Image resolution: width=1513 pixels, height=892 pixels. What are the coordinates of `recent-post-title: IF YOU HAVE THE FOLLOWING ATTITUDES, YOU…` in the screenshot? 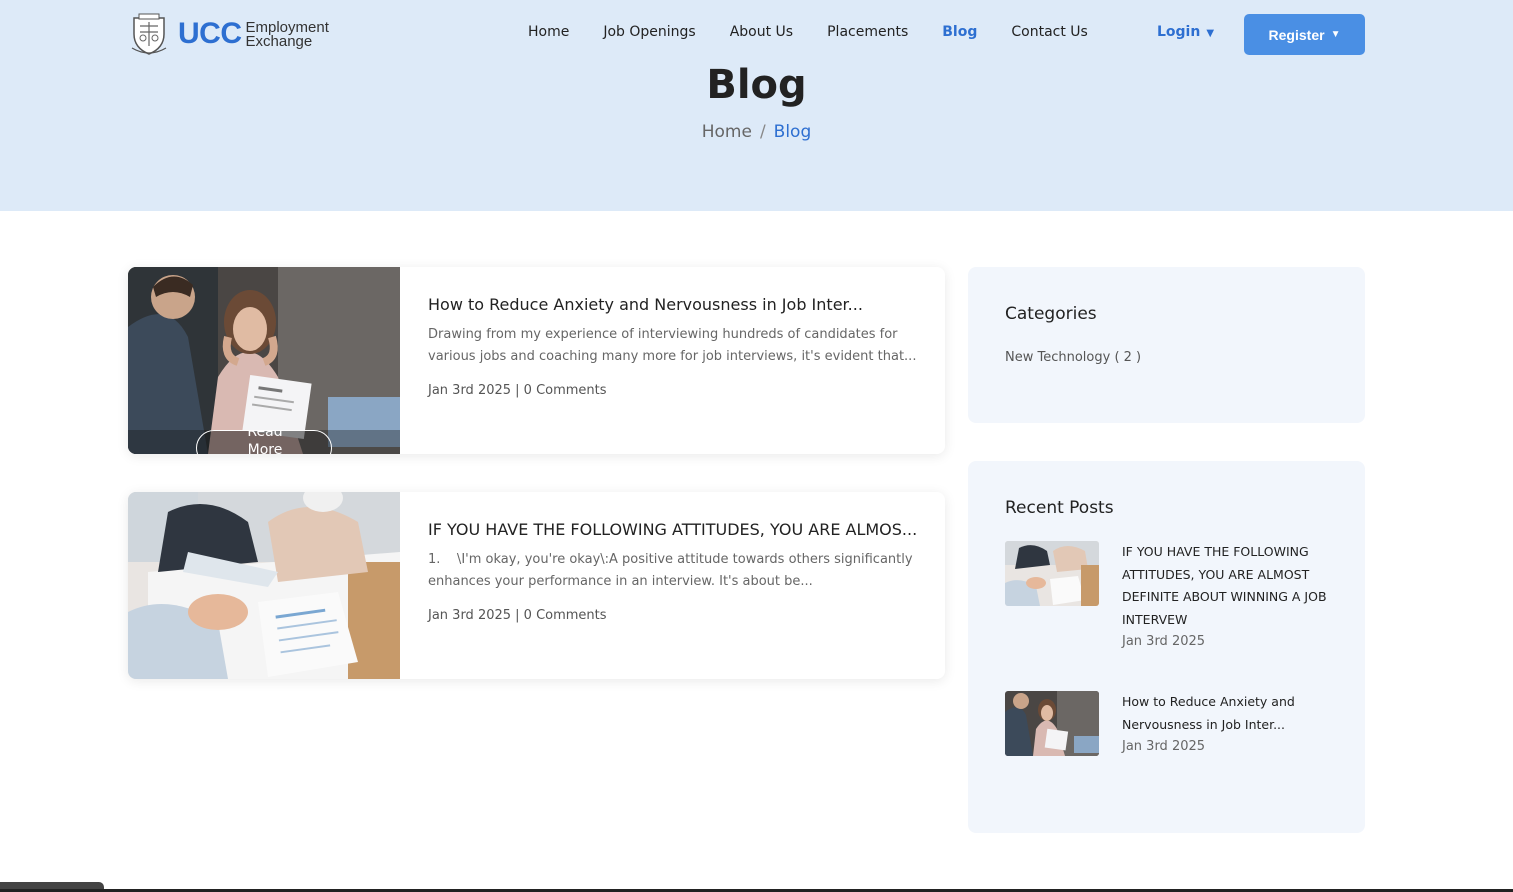 It's located at (1229, 586).